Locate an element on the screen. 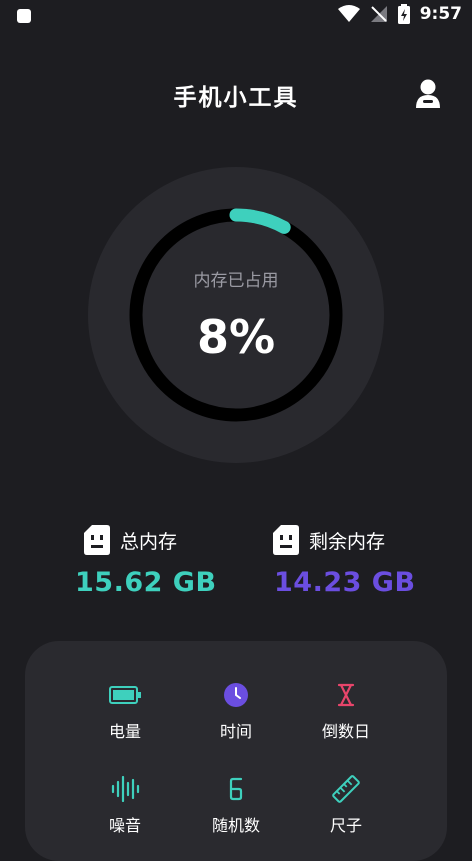  tool-random-label: 随机数 is located at coordinates (235, 825).